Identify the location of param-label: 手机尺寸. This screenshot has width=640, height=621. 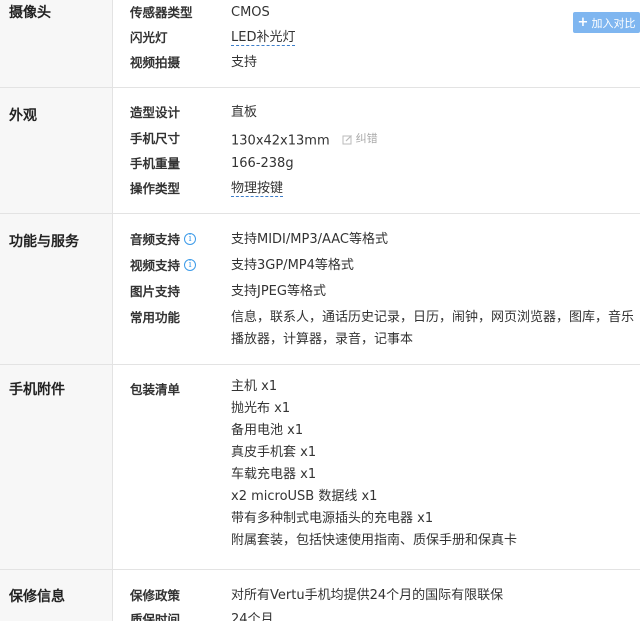
(155, 138).